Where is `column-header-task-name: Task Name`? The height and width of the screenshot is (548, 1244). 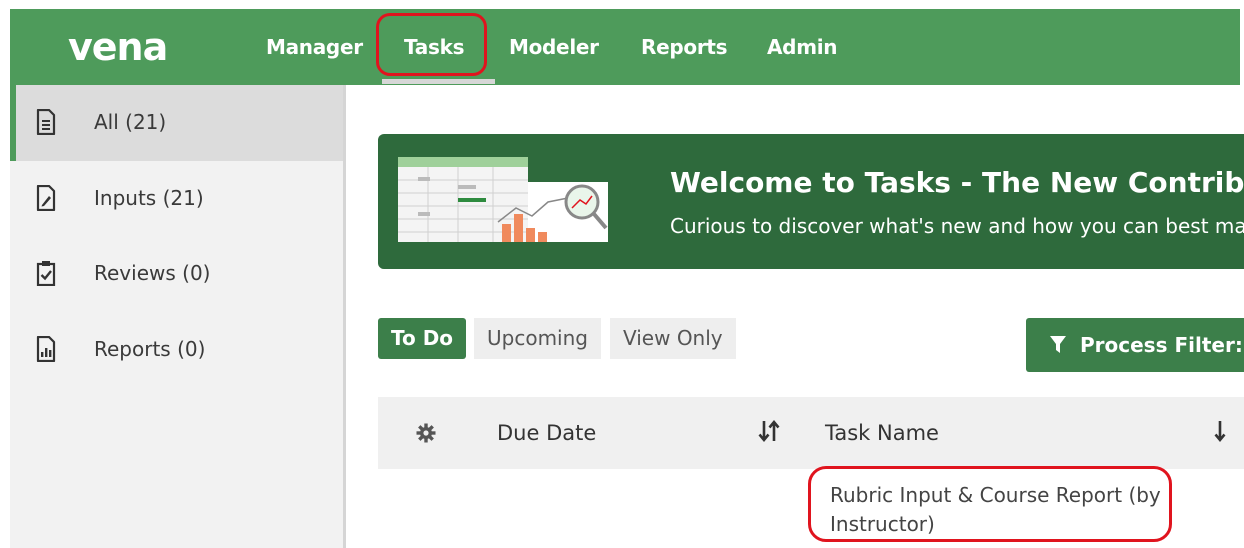
column-header-task-name: Task Name is located at coordinates (882, 433).